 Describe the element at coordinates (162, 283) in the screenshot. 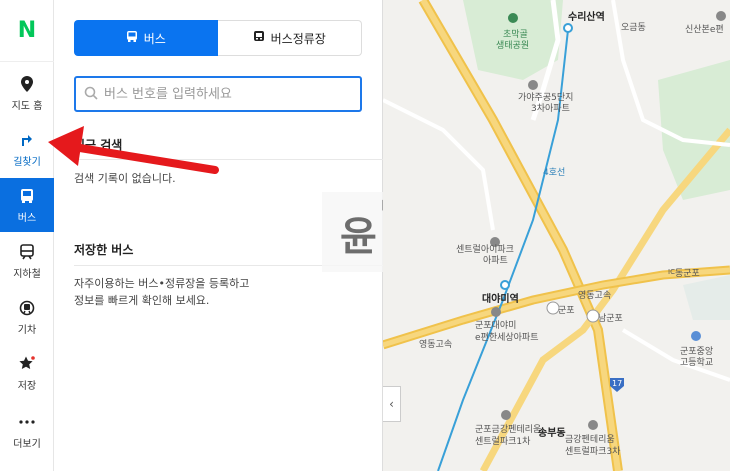

I see `saved-desc-line-1: 자주이용하는 버스•정류장을 등록하고` at that location.